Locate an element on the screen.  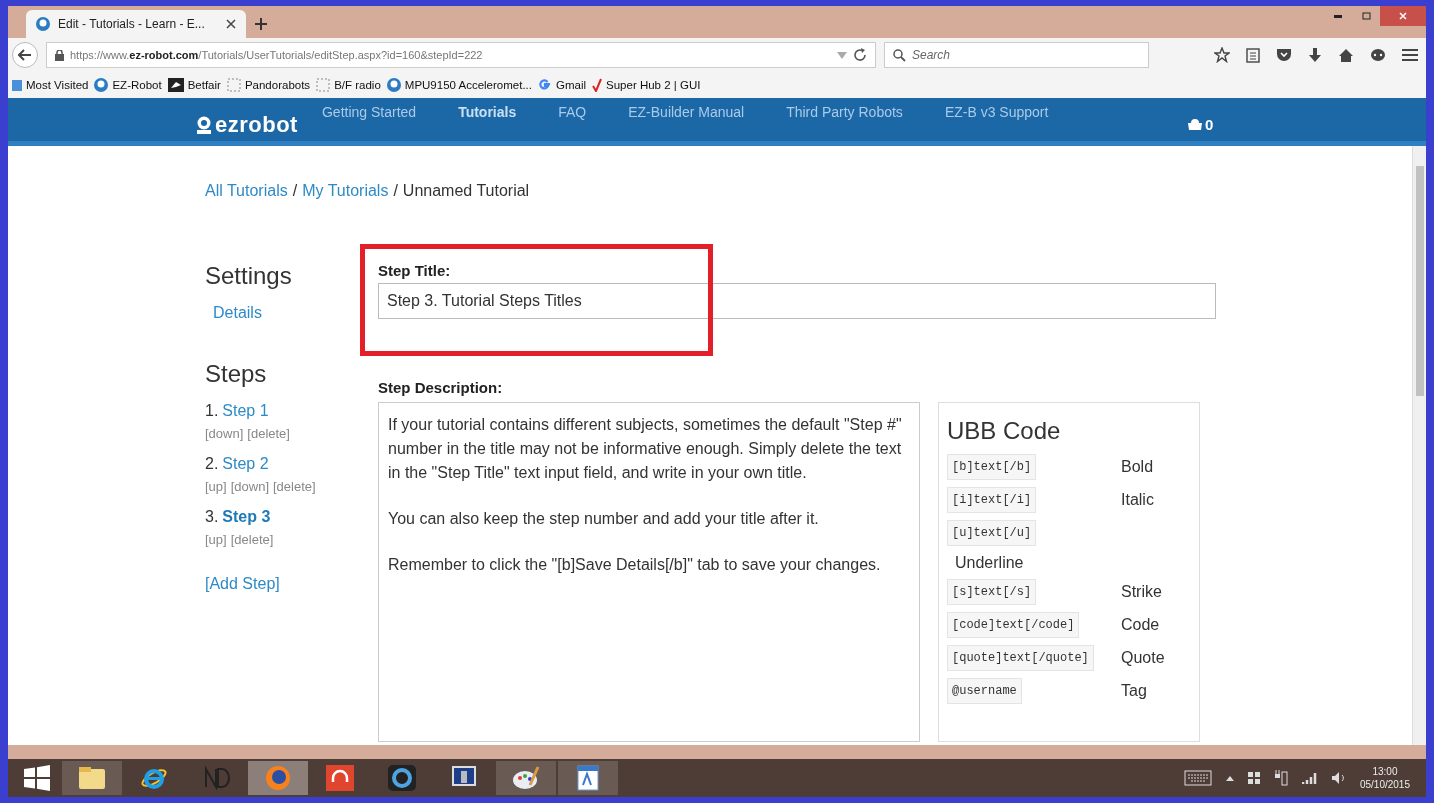
signal-bars-icon is located at coordinates (1309, 778).